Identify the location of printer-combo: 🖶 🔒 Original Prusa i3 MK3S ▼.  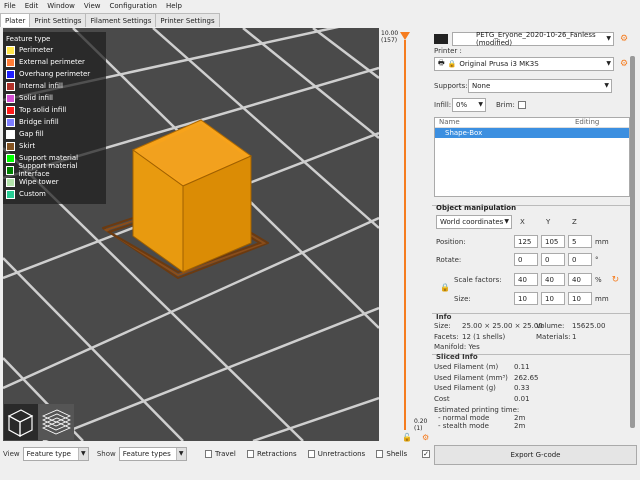
(524, 64).